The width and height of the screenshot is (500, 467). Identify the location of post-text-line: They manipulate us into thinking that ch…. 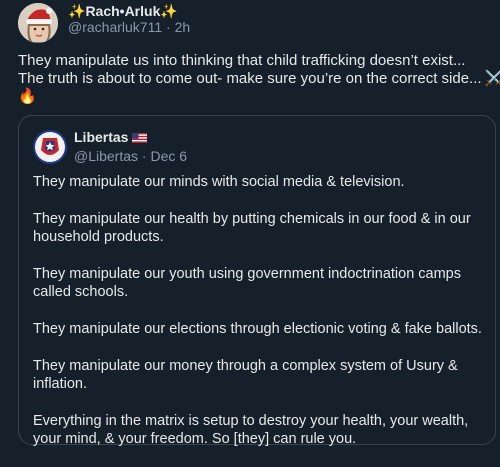
(242, 60).